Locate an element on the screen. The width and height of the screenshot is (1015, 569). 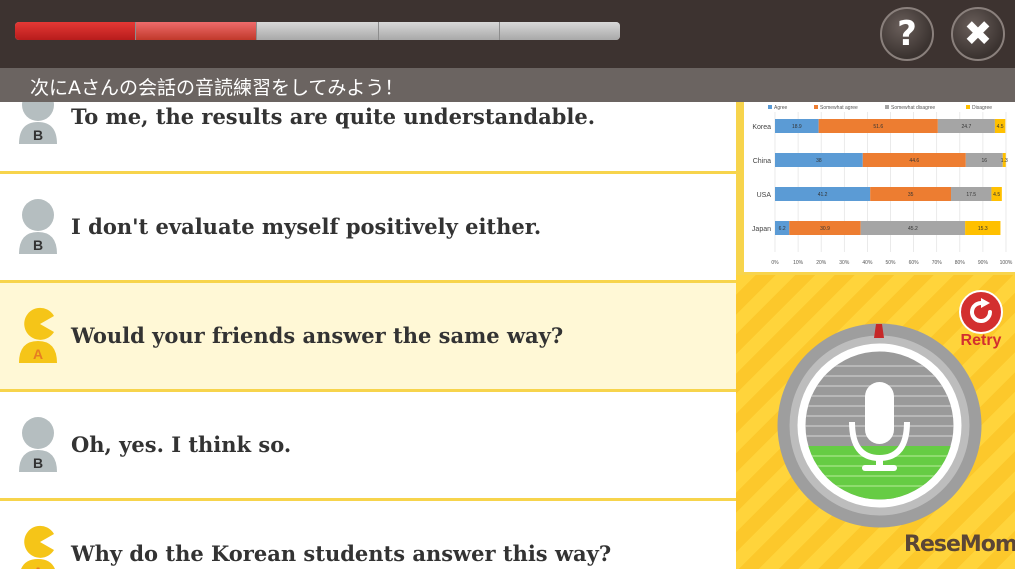
data-label: 16 is located at coordinates (985, 161).